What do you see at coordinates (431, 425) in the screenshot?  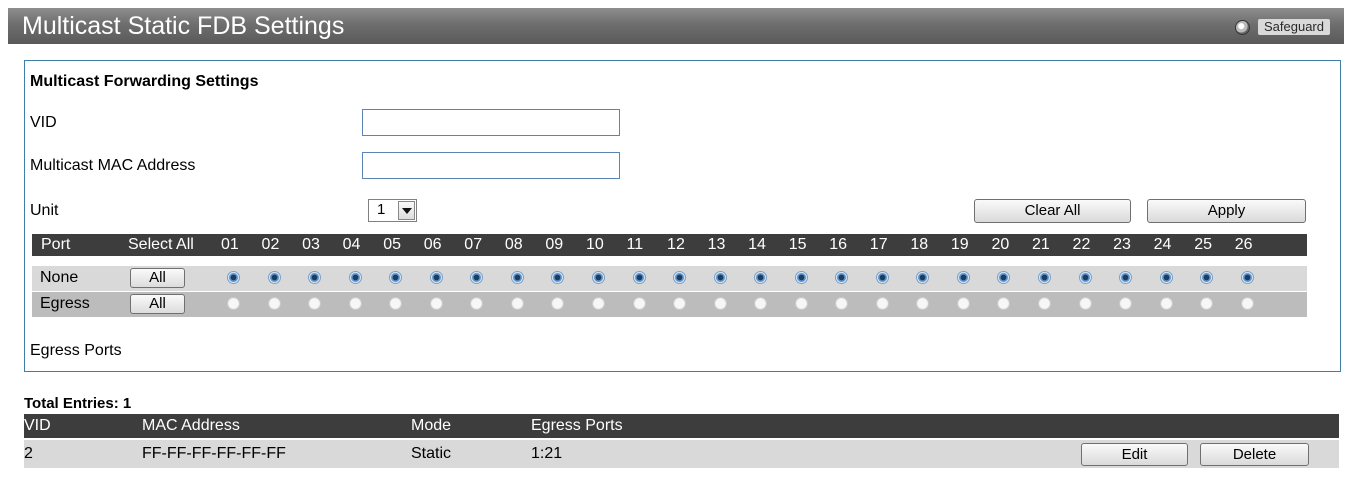 I see `col-mode: Mode` at bounding box center [431, 425].